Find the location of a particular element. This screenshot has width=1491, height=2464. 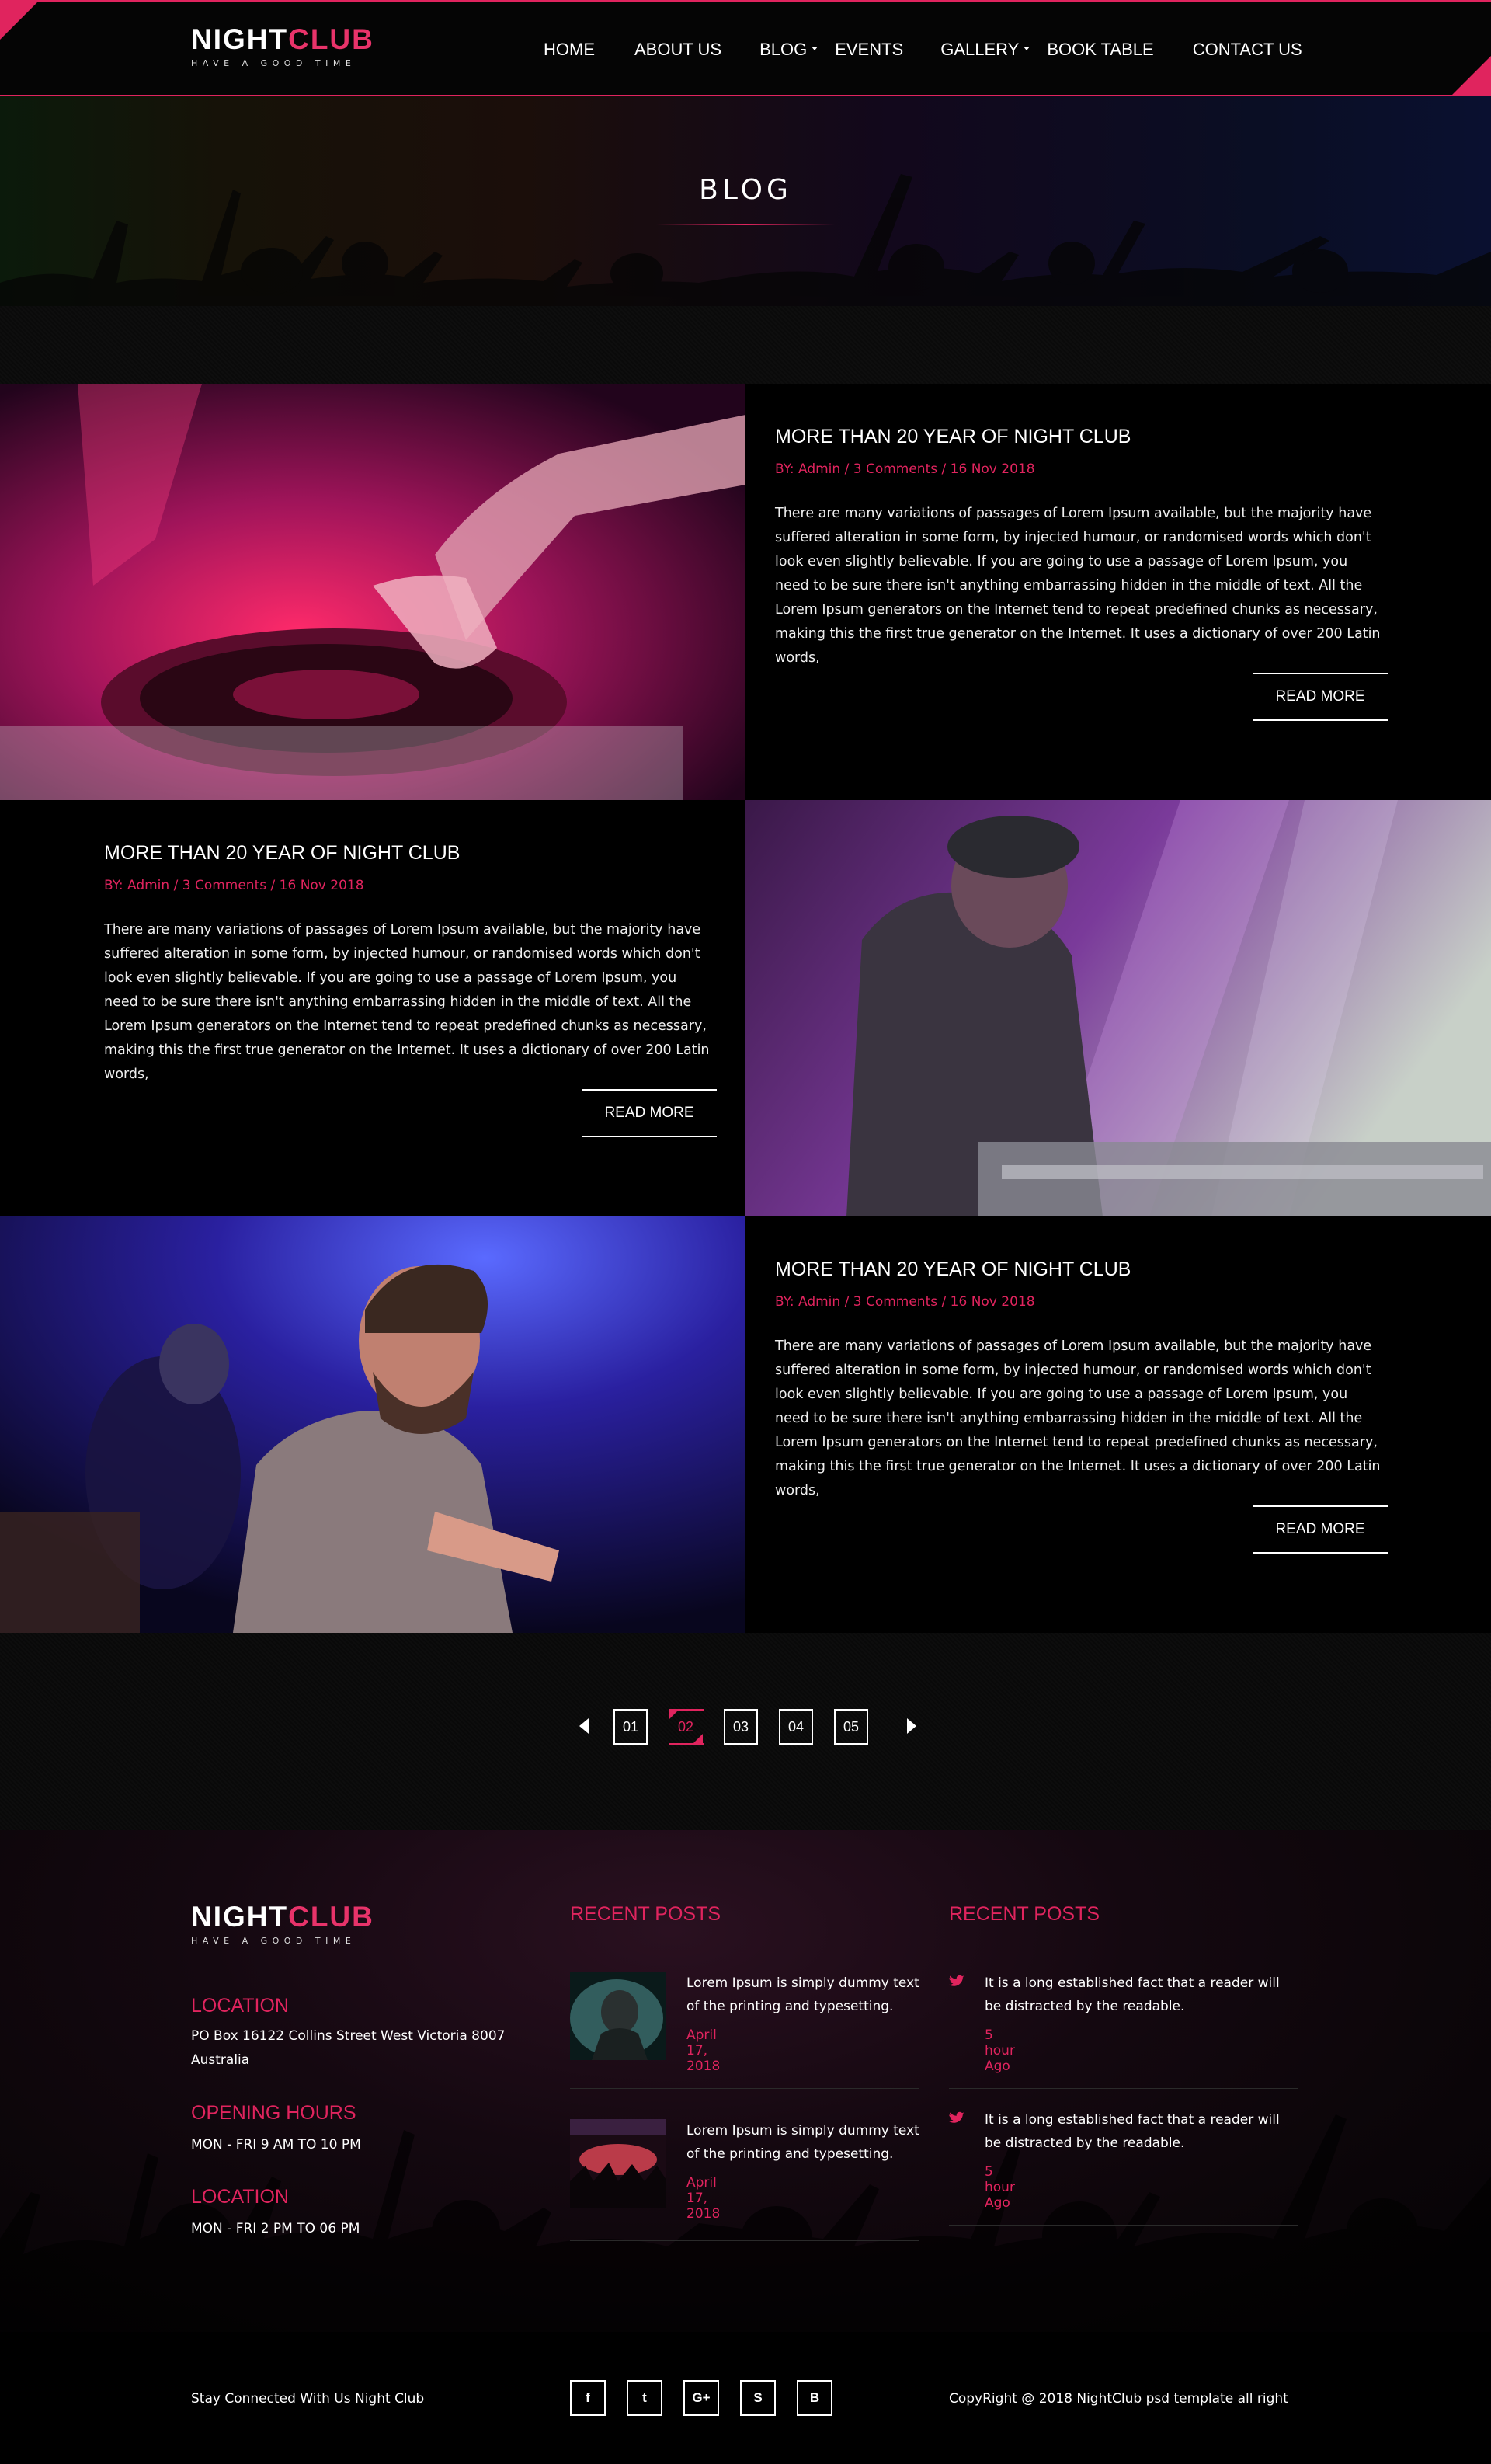

arrow-left-icon is located at coordinates (587, 1727).